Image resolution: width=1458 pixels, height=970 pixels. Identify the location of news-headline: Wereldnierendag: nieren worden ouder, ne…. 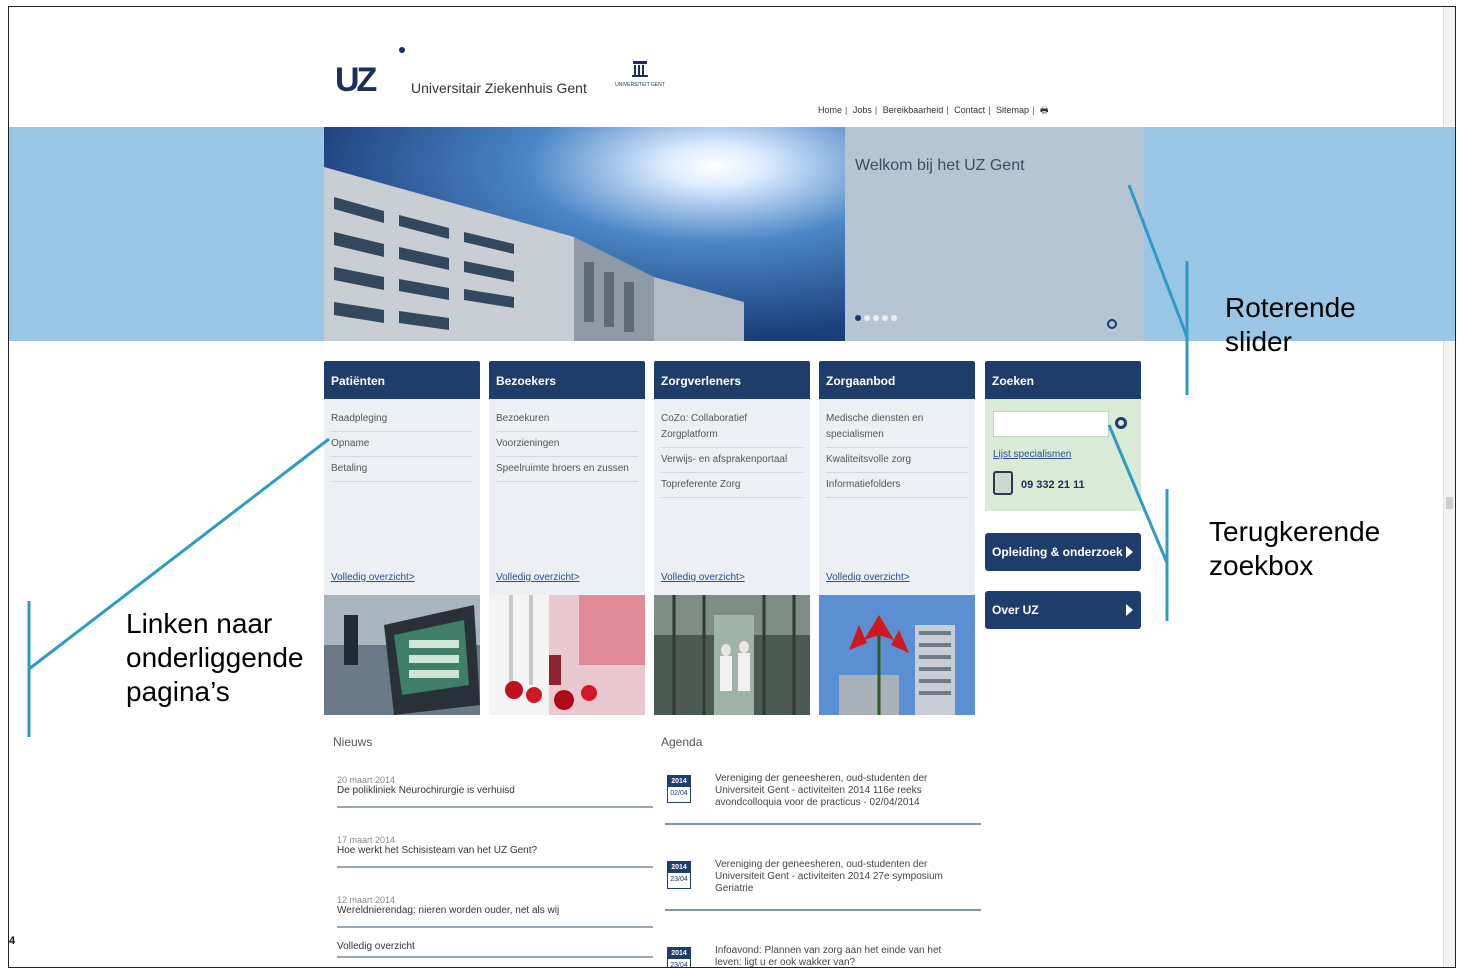
(495, 910).